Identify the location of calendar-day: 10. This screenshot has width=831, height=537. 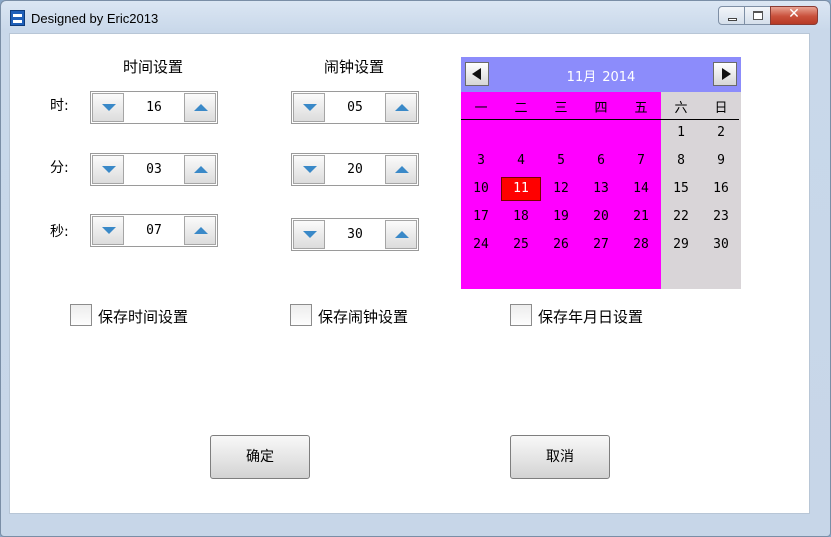
(481, 189).